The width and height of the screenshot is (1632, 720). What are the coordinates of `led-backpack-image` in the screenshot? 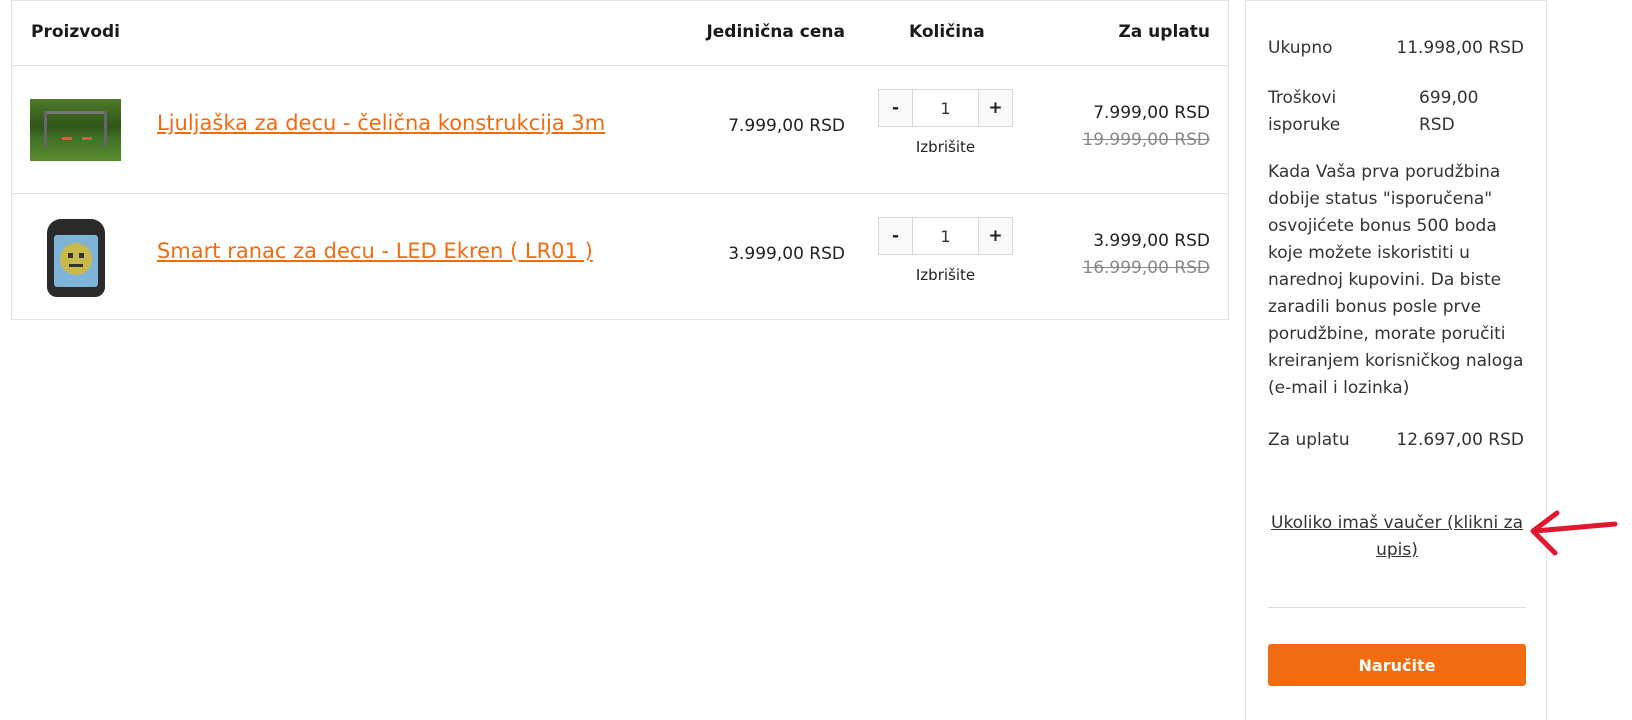 It's located at (75, 258).